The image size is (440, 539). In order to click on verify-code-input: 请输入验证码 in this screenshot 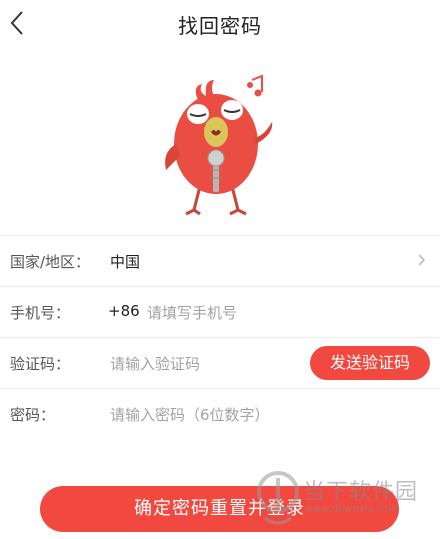, I will do `click(155, 363)`.